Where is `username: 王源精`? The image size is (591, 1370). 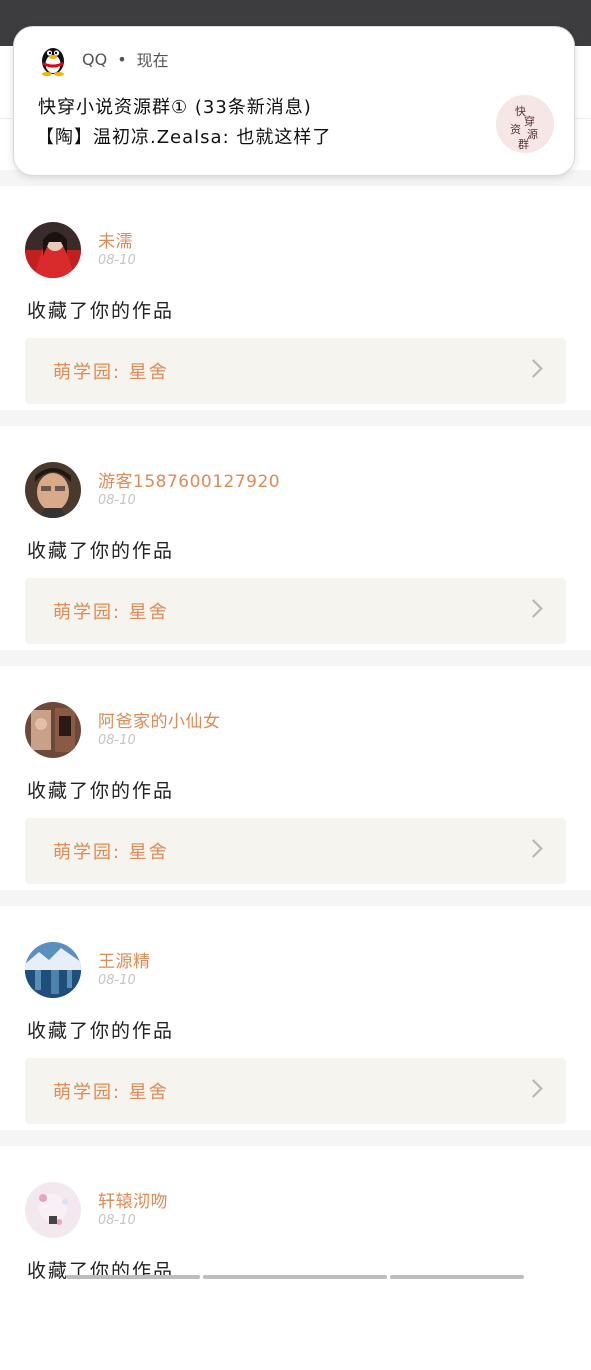 username: 王源精 is located at coordinates (124, 959).